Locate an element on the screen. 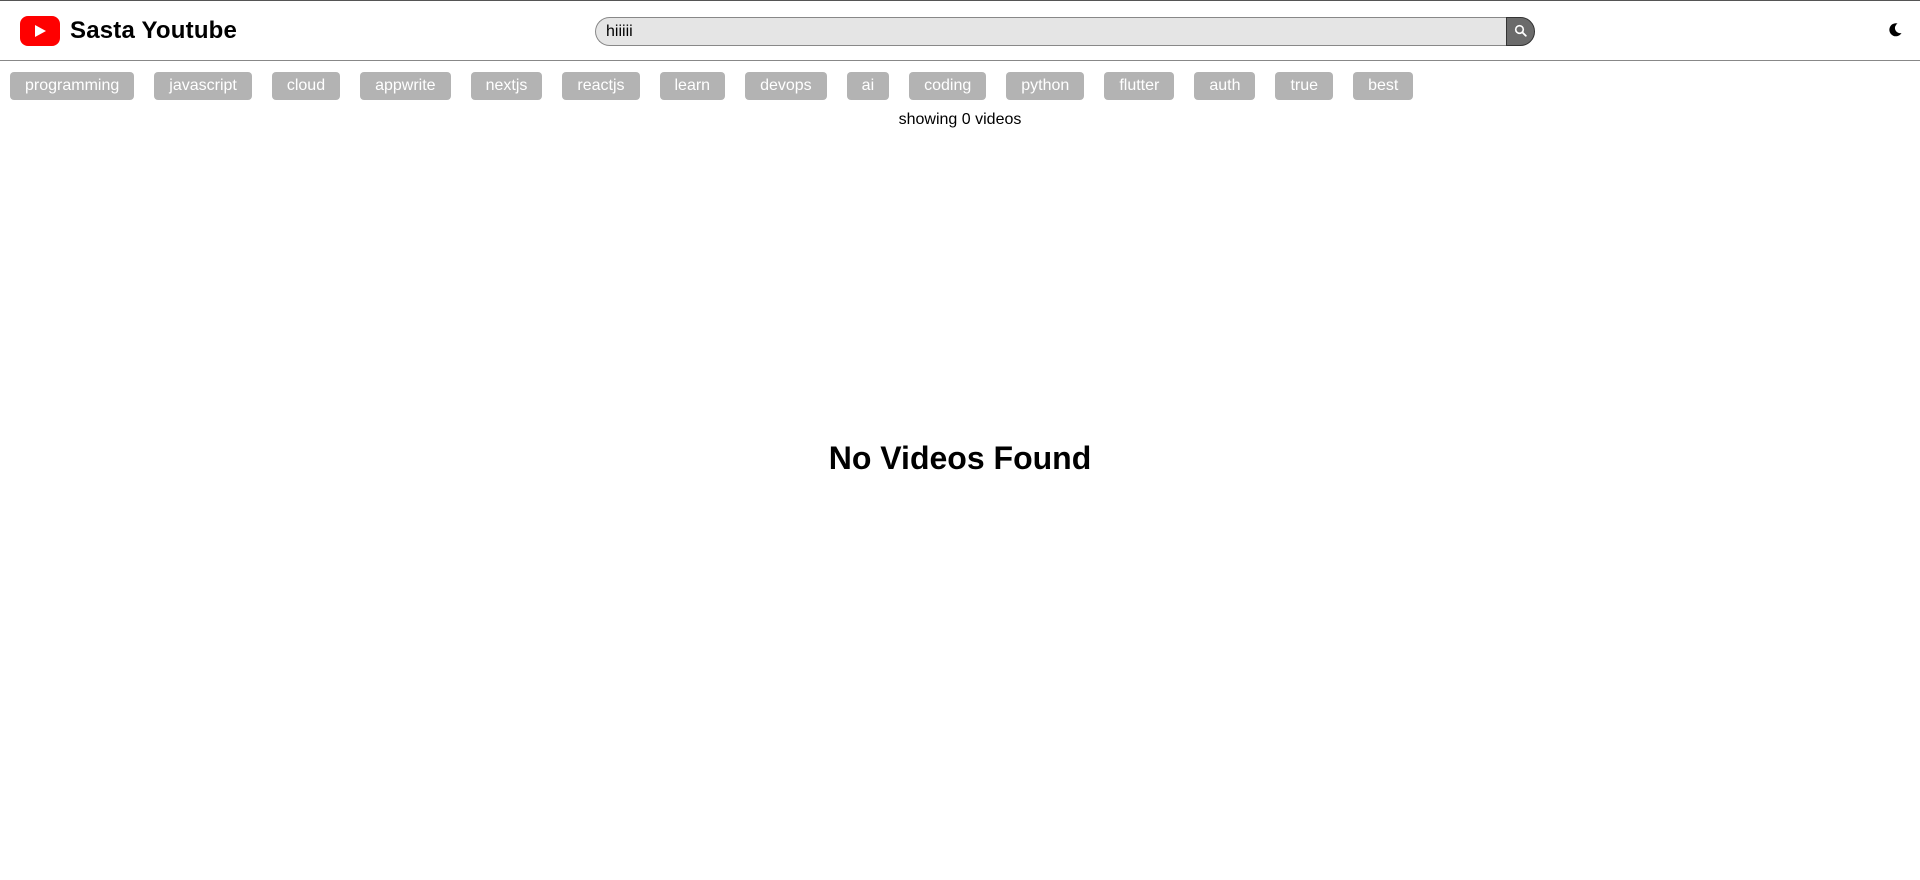 The image size is (1920, 880). tag-chip: best is located at coordinates (1383, 86).